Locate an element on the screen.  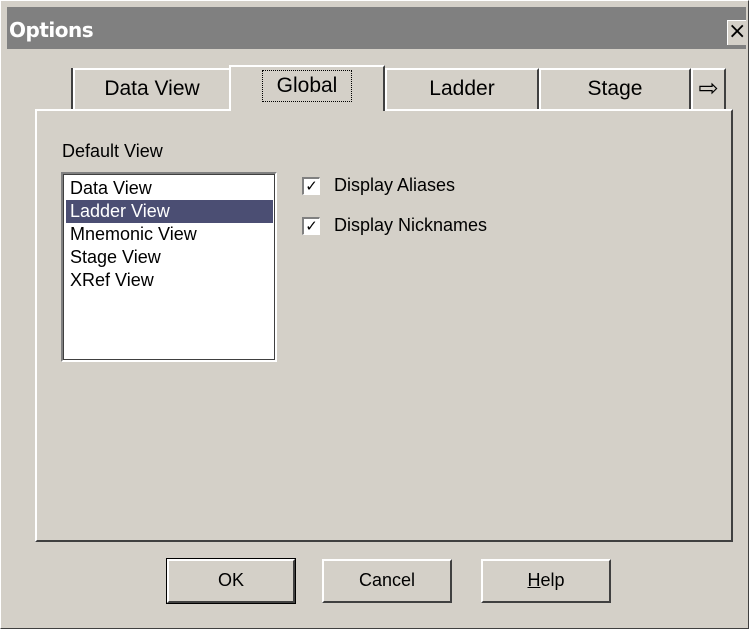
list-item-stage-view: Stage View is located at coordinates (169, 257).